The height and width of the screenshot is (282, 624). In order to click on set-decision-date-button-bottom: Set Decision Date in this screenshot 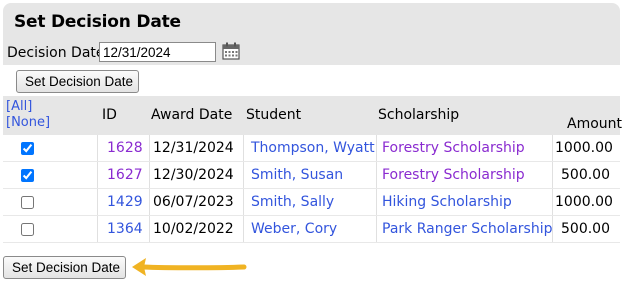, I will do `click(64, 267)`.